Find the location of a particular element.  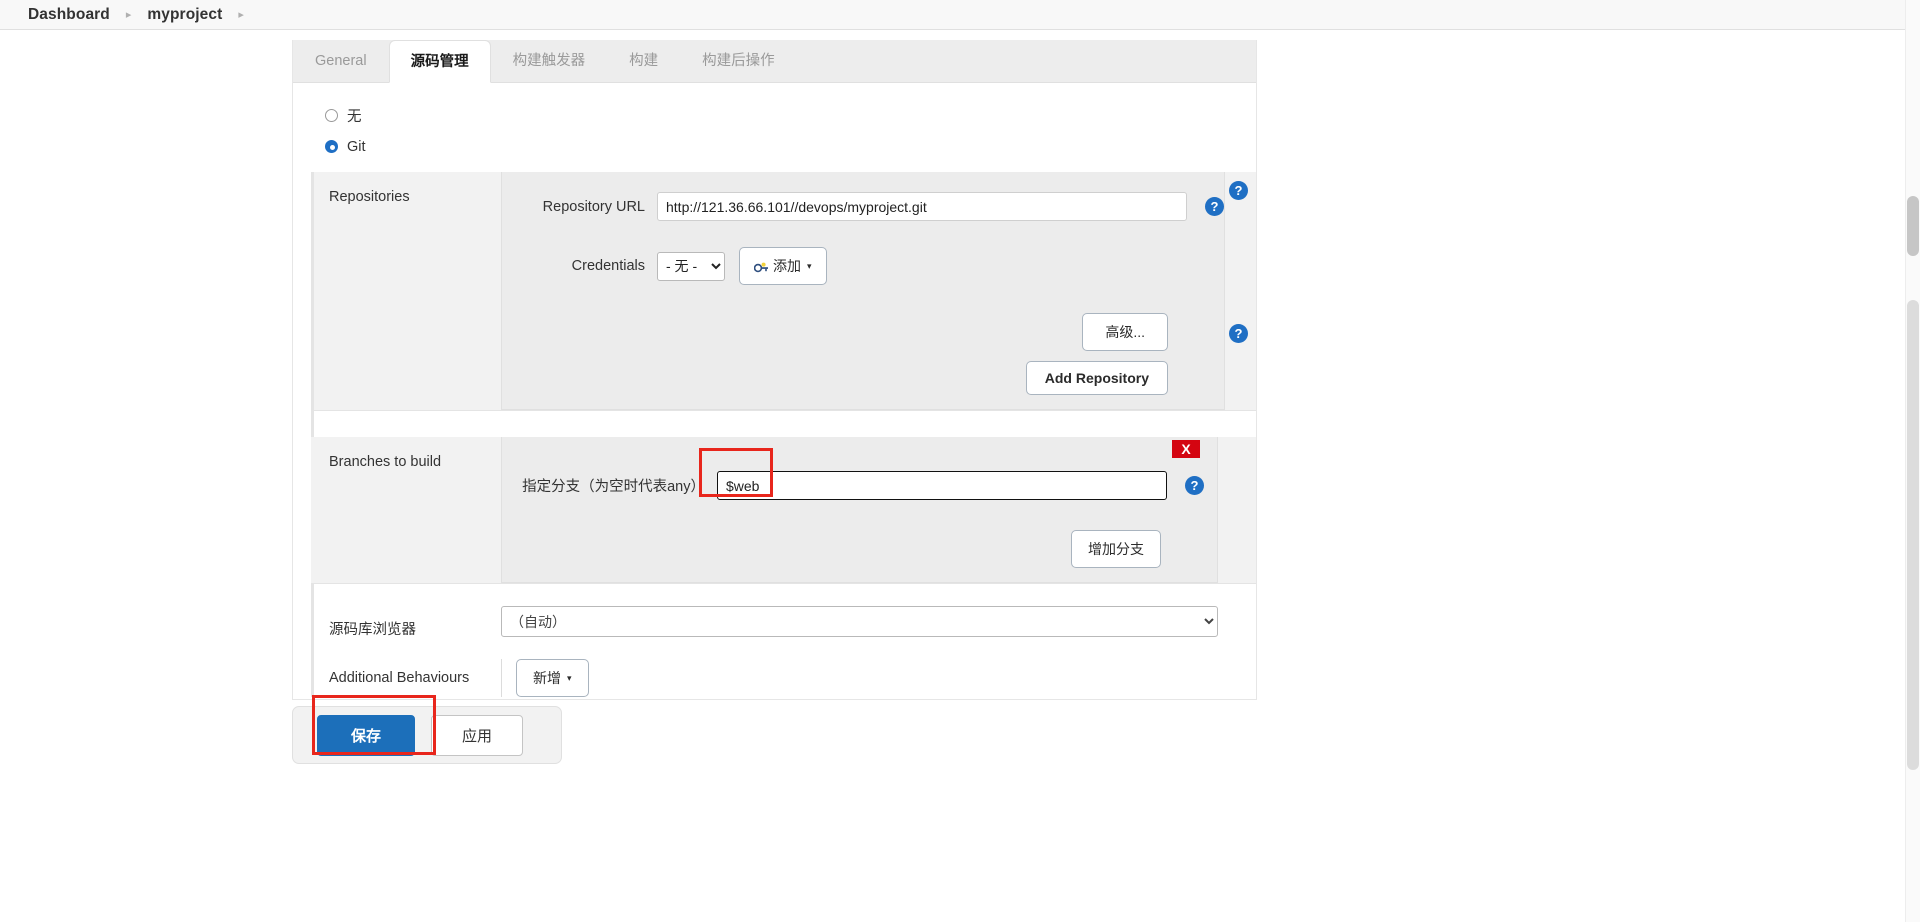

tab-general: General is located at coordinates (341, 60).